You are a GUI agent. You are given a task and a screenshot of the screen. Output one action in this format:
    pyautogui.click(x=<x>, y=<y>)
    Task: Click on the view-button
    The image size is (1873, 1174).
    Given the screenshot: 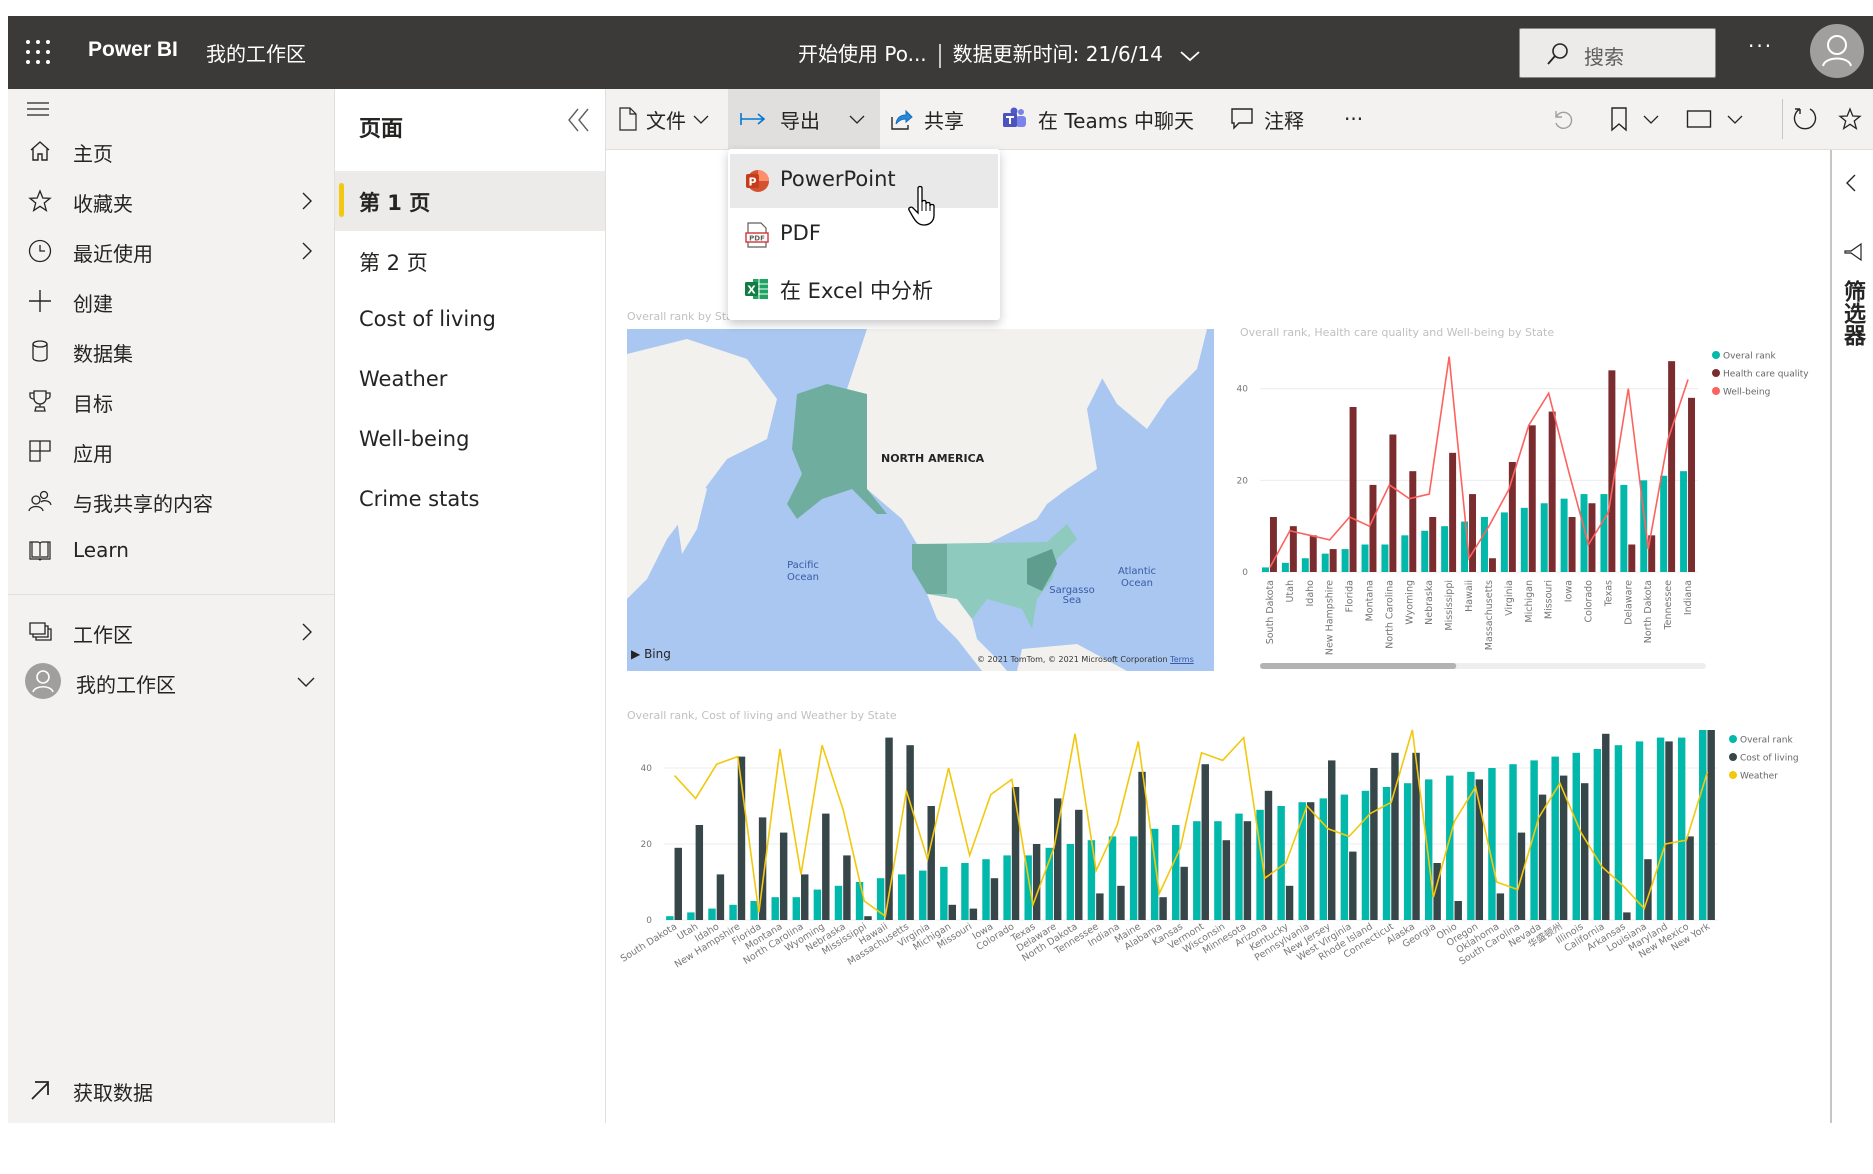 What is the action you would take?
    pyautogui.click(x=1721, y=119)
    